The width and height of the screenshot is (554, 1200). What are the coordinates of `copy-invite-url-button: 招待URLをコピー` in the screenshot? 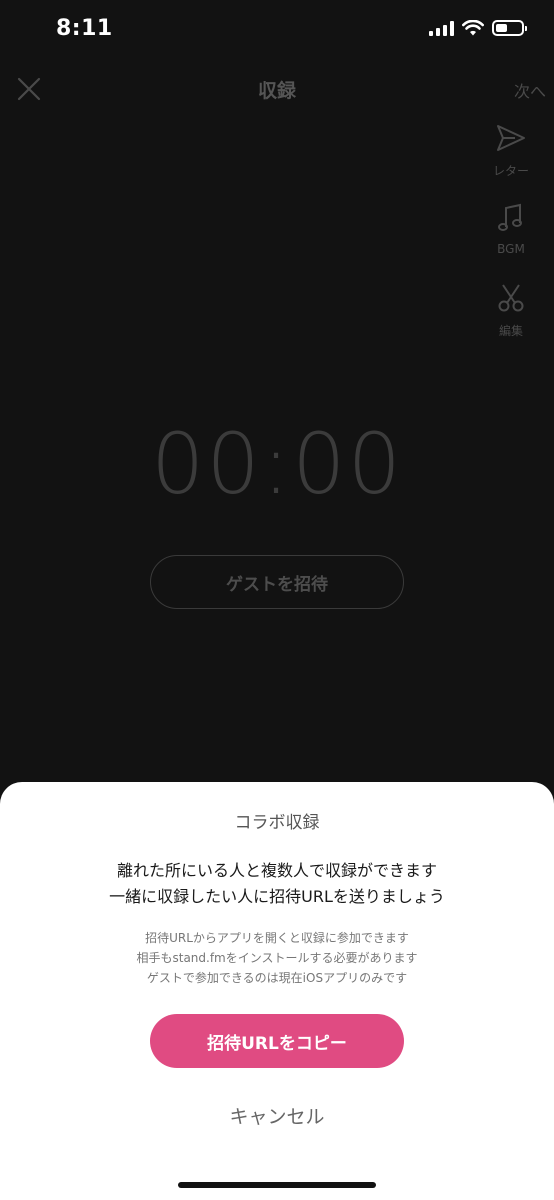 It's located at (277, 1041).